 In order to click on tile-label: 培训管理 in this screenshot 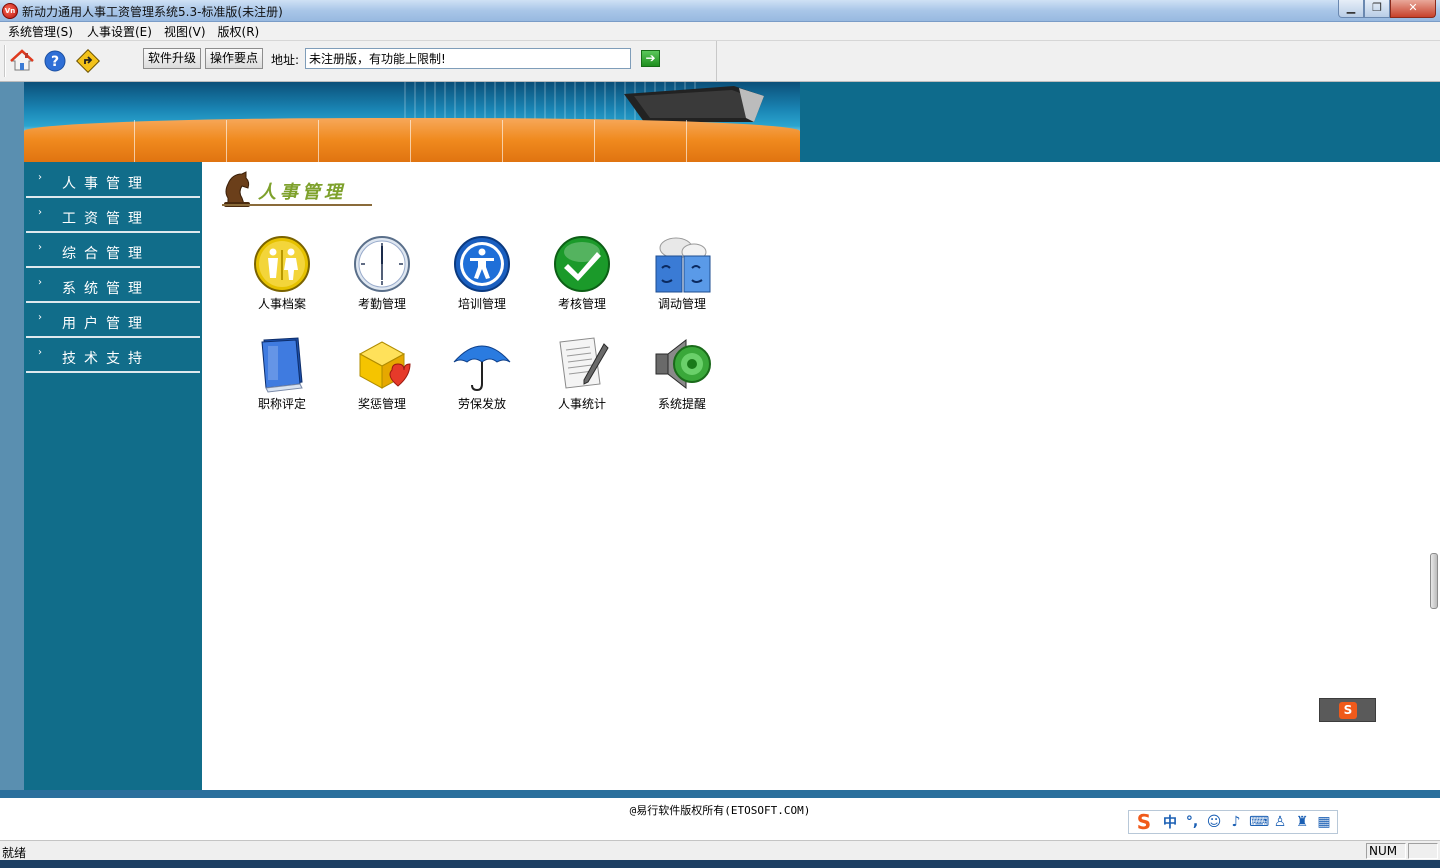, I will do `click(481, 304)`.